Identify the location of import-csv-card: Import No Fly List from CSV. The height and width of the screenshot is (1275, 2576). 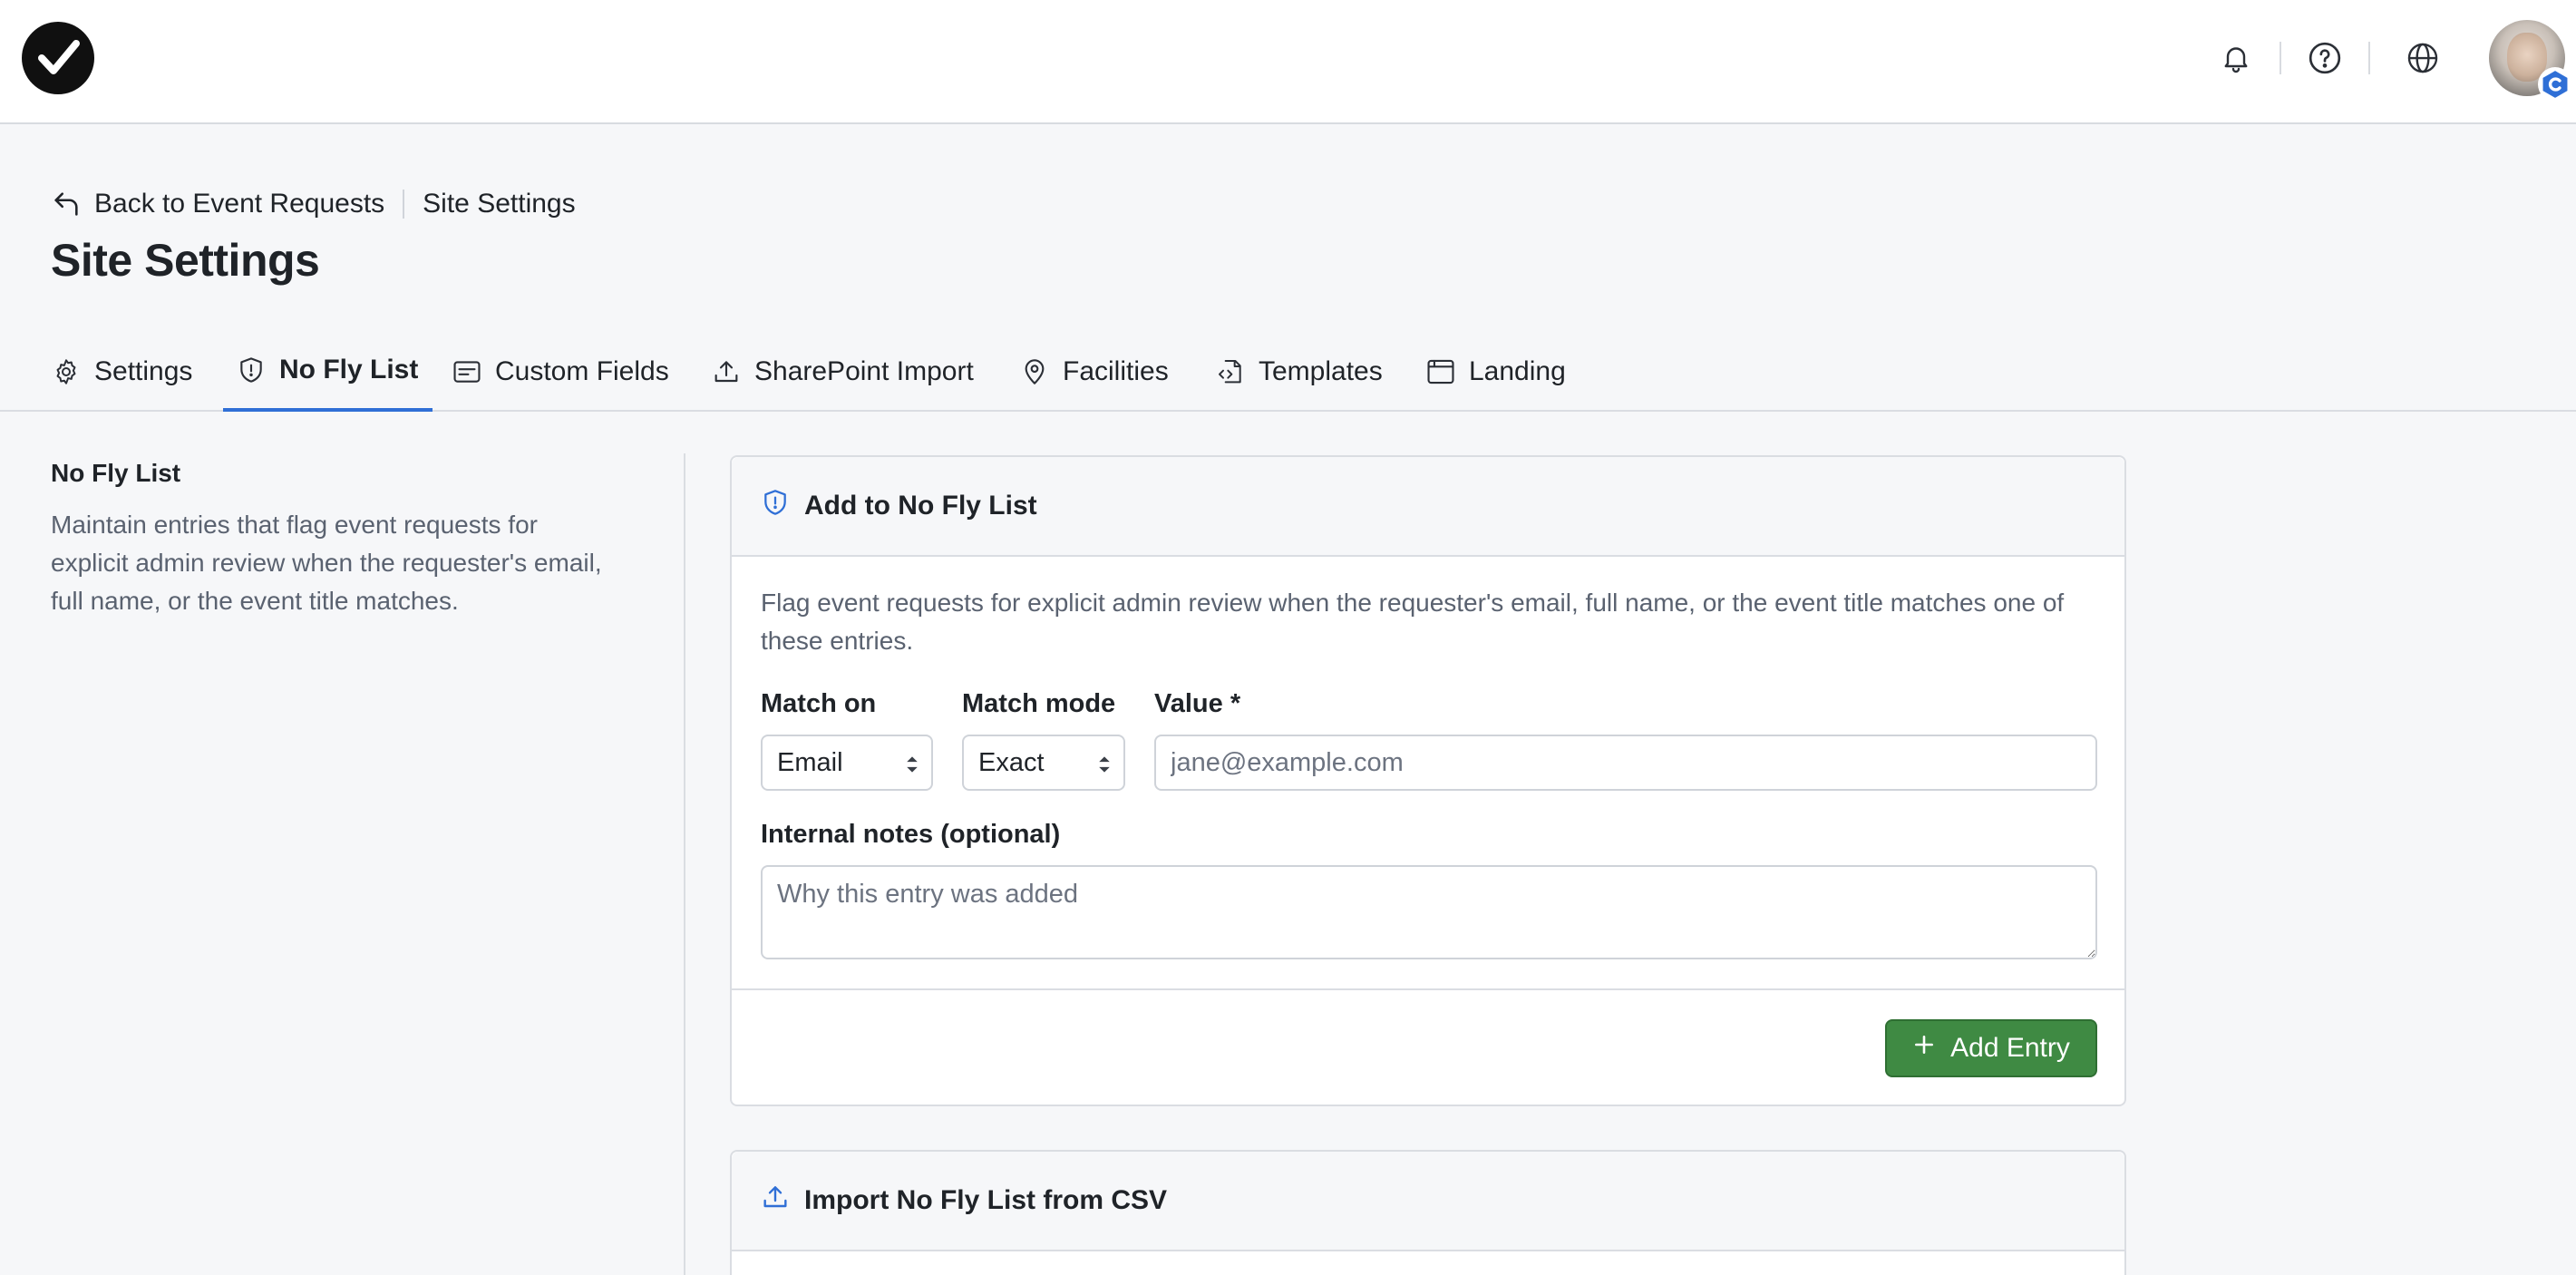
(1428, 1212).